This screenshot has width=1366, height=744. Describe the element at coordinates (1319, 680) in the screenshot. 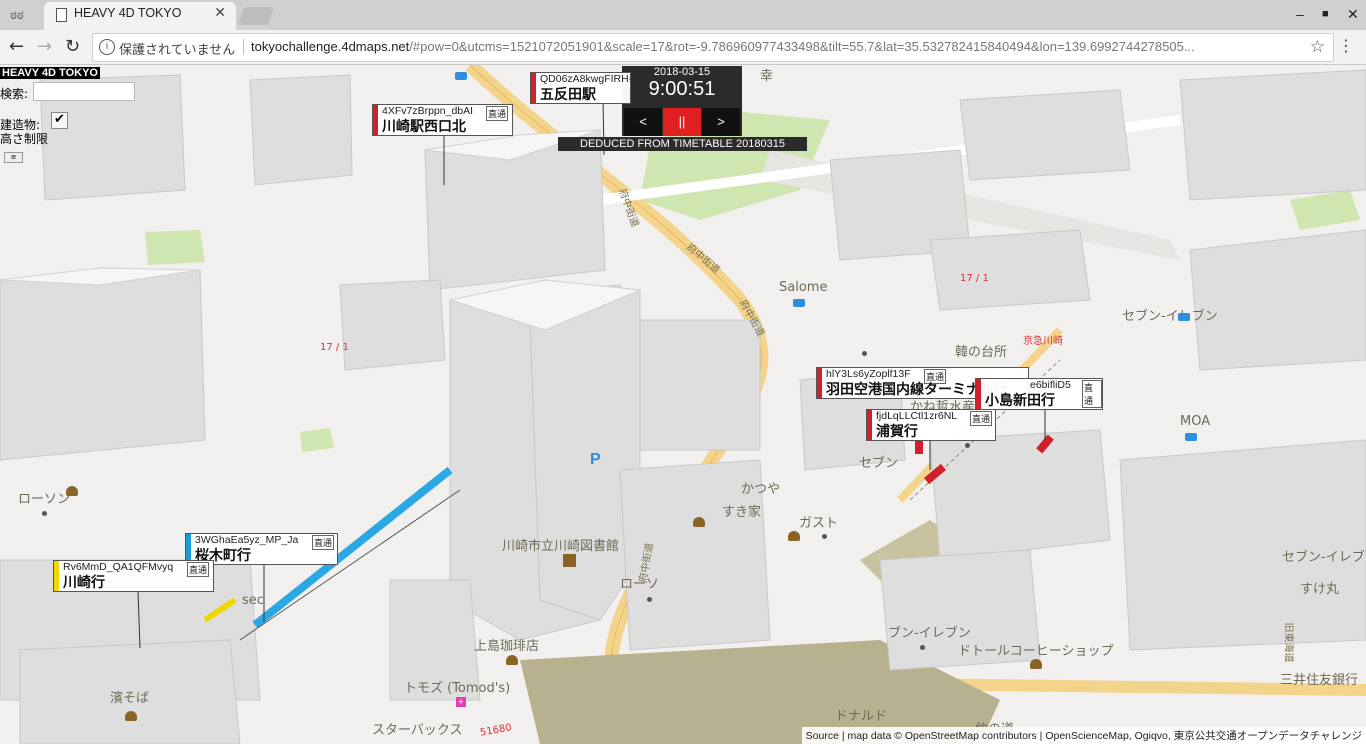

I see `poi-mitsui: 三井住友銀行` at that location.